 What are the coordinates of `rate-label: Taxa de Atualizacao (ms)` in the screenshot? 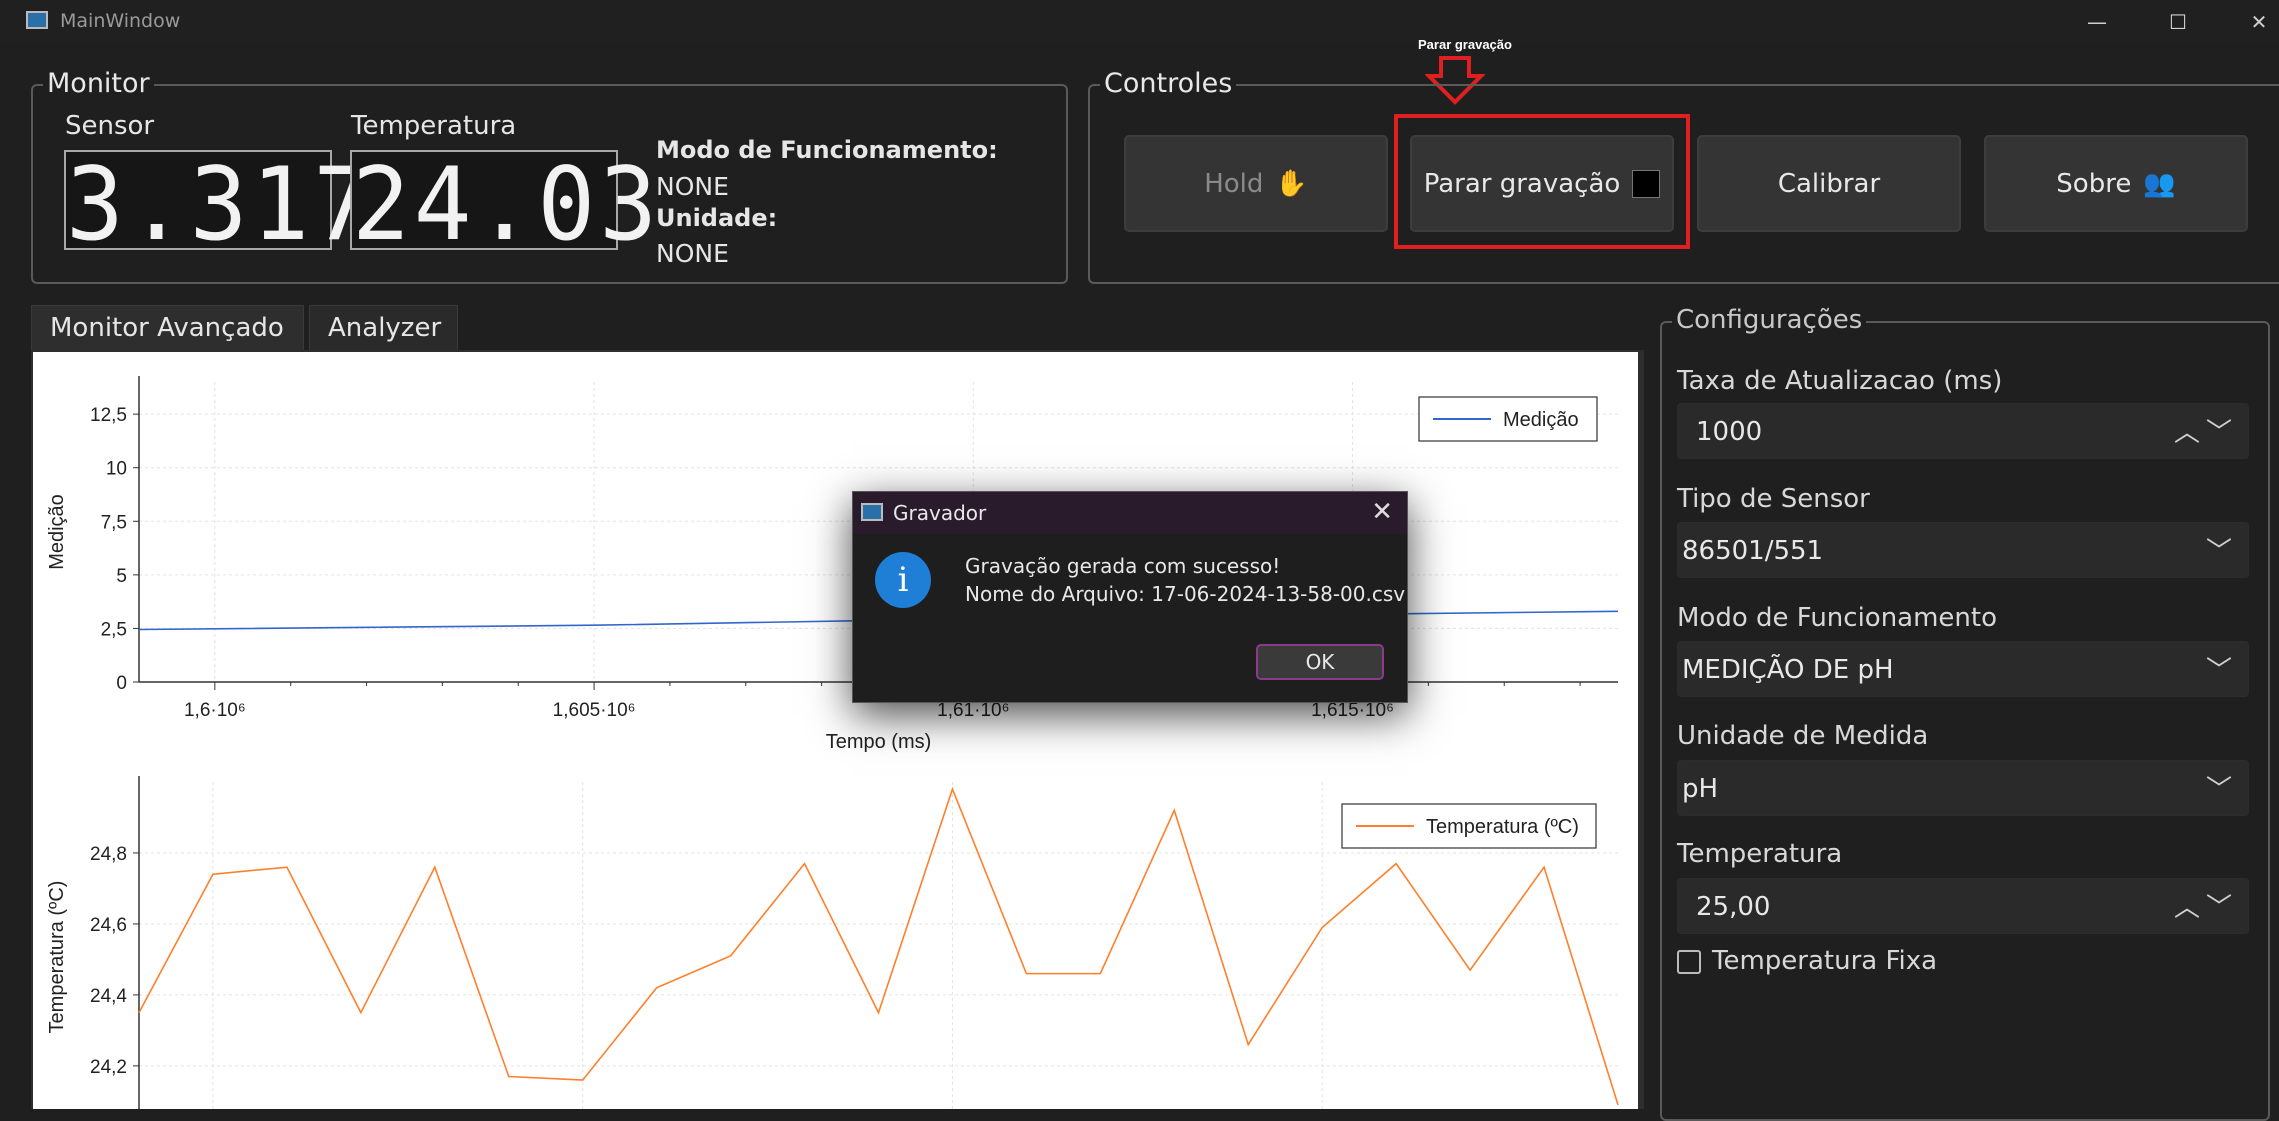 It's located at (1840, 381).